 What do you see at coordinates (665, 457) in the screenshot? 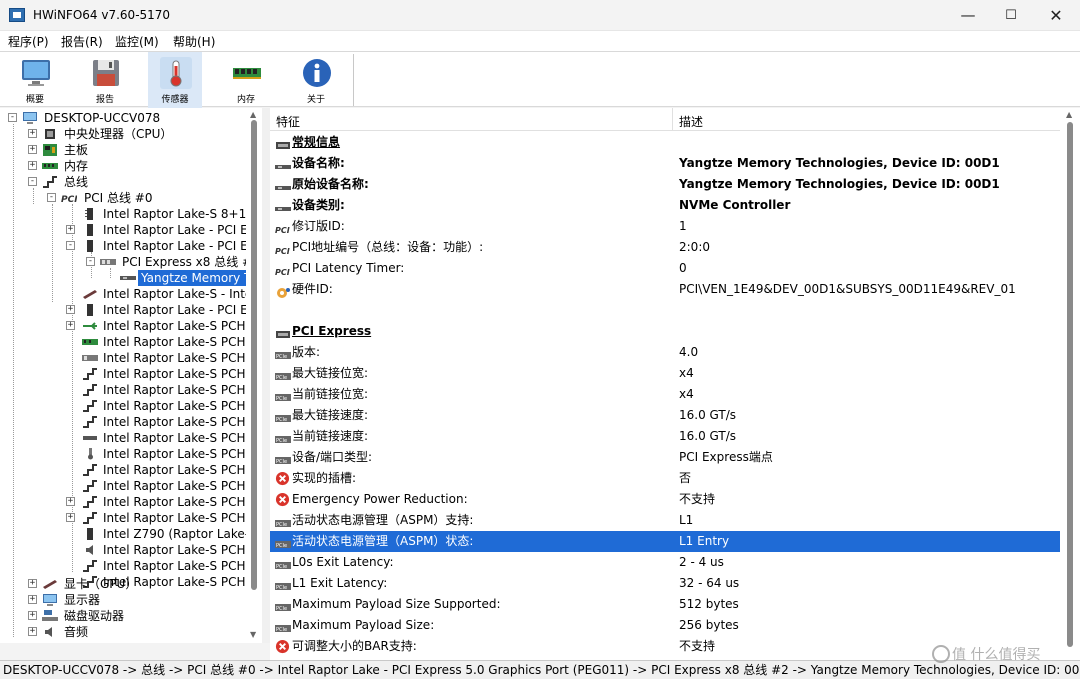
I see `details-row: PCIe 设备/端口类型: PCI Express端点` at bounding box center [665, 457].